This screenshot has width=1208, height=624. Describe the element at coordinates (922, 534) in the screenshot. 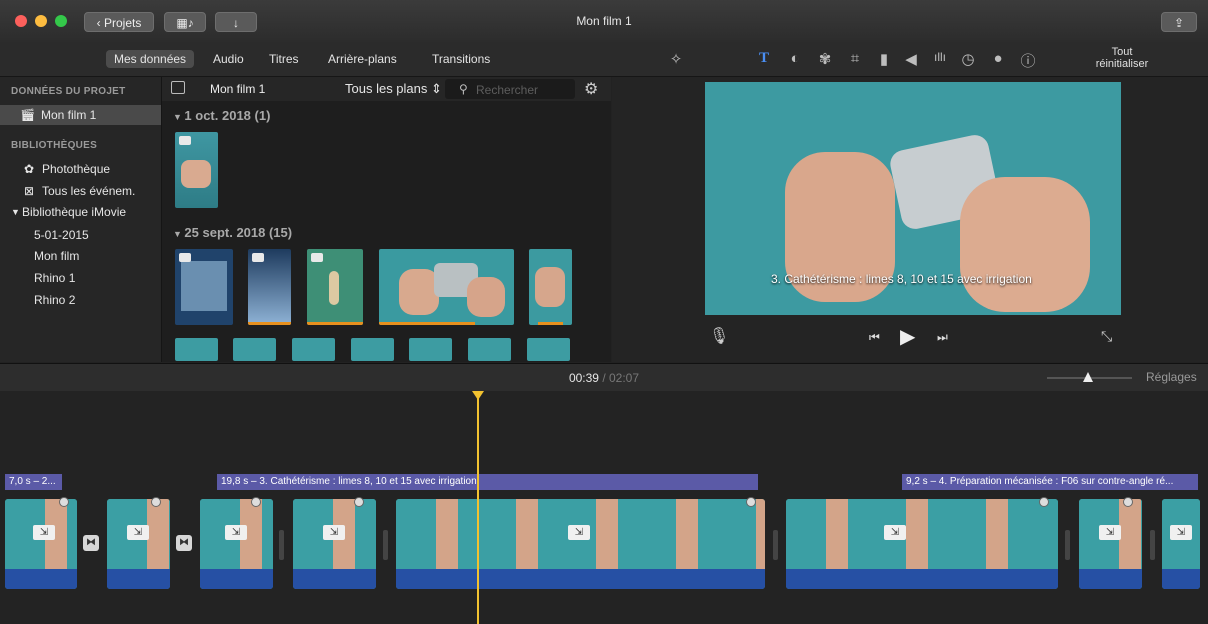

I see `clip-filmstrip` at that location.